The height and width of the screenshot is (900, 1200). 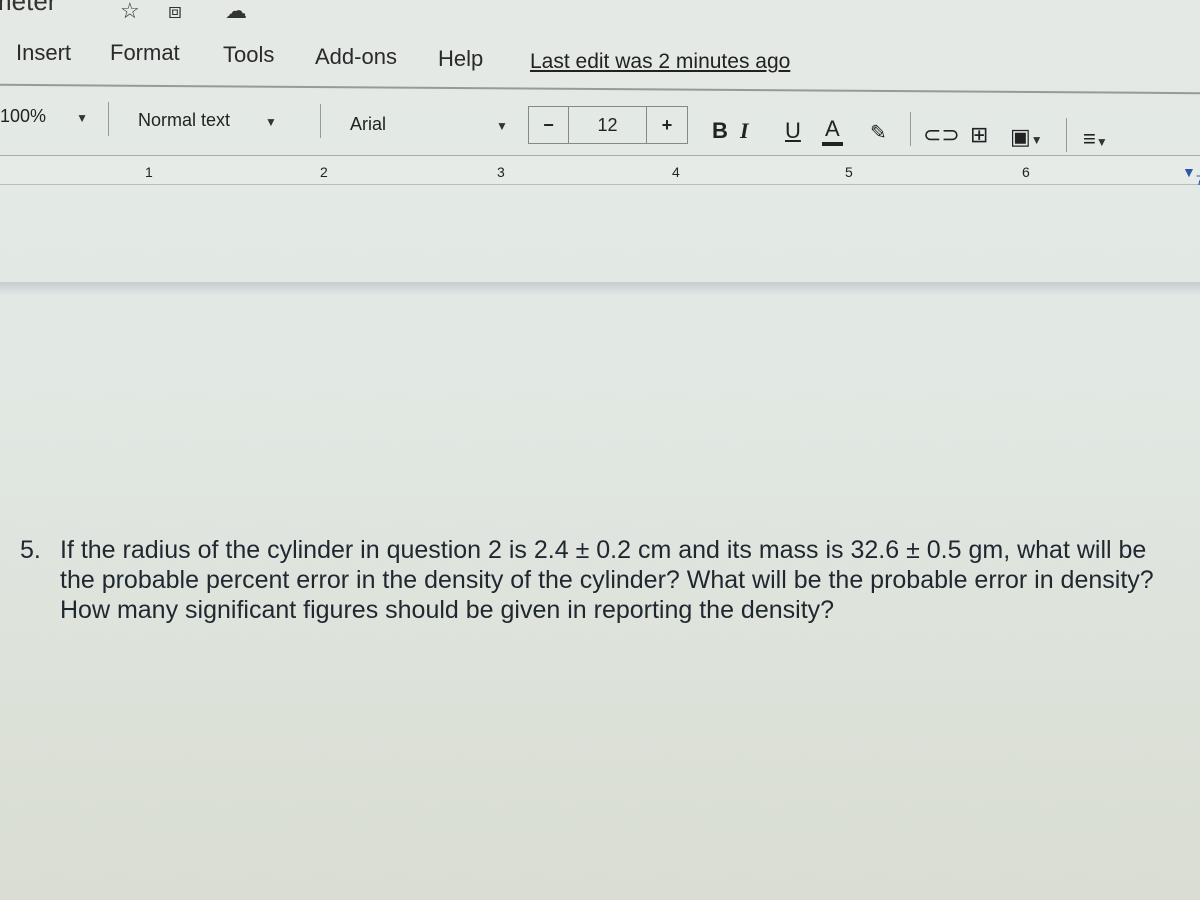 I want to click on star-icon: ☆, so click(x=130, y=12).